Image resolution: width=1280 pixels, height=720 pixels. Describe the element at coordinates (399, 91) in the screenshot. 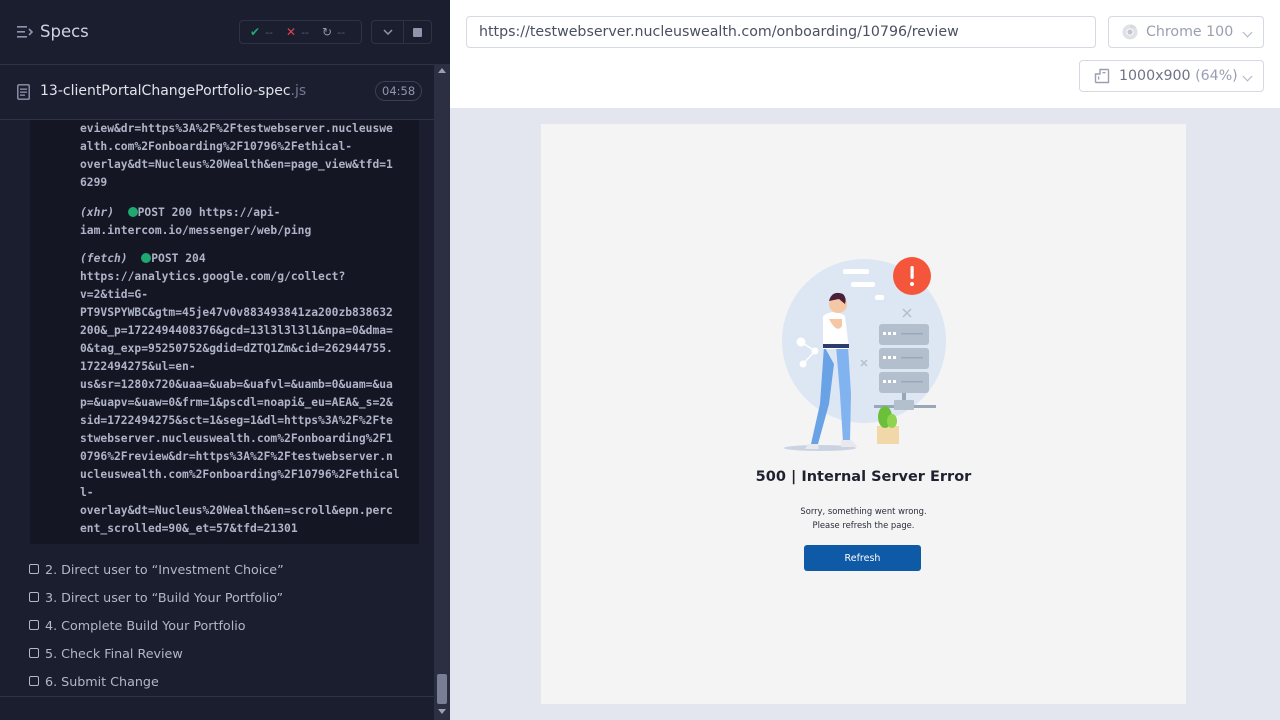

I see `spec-duration-badge: 04:58` at that location.